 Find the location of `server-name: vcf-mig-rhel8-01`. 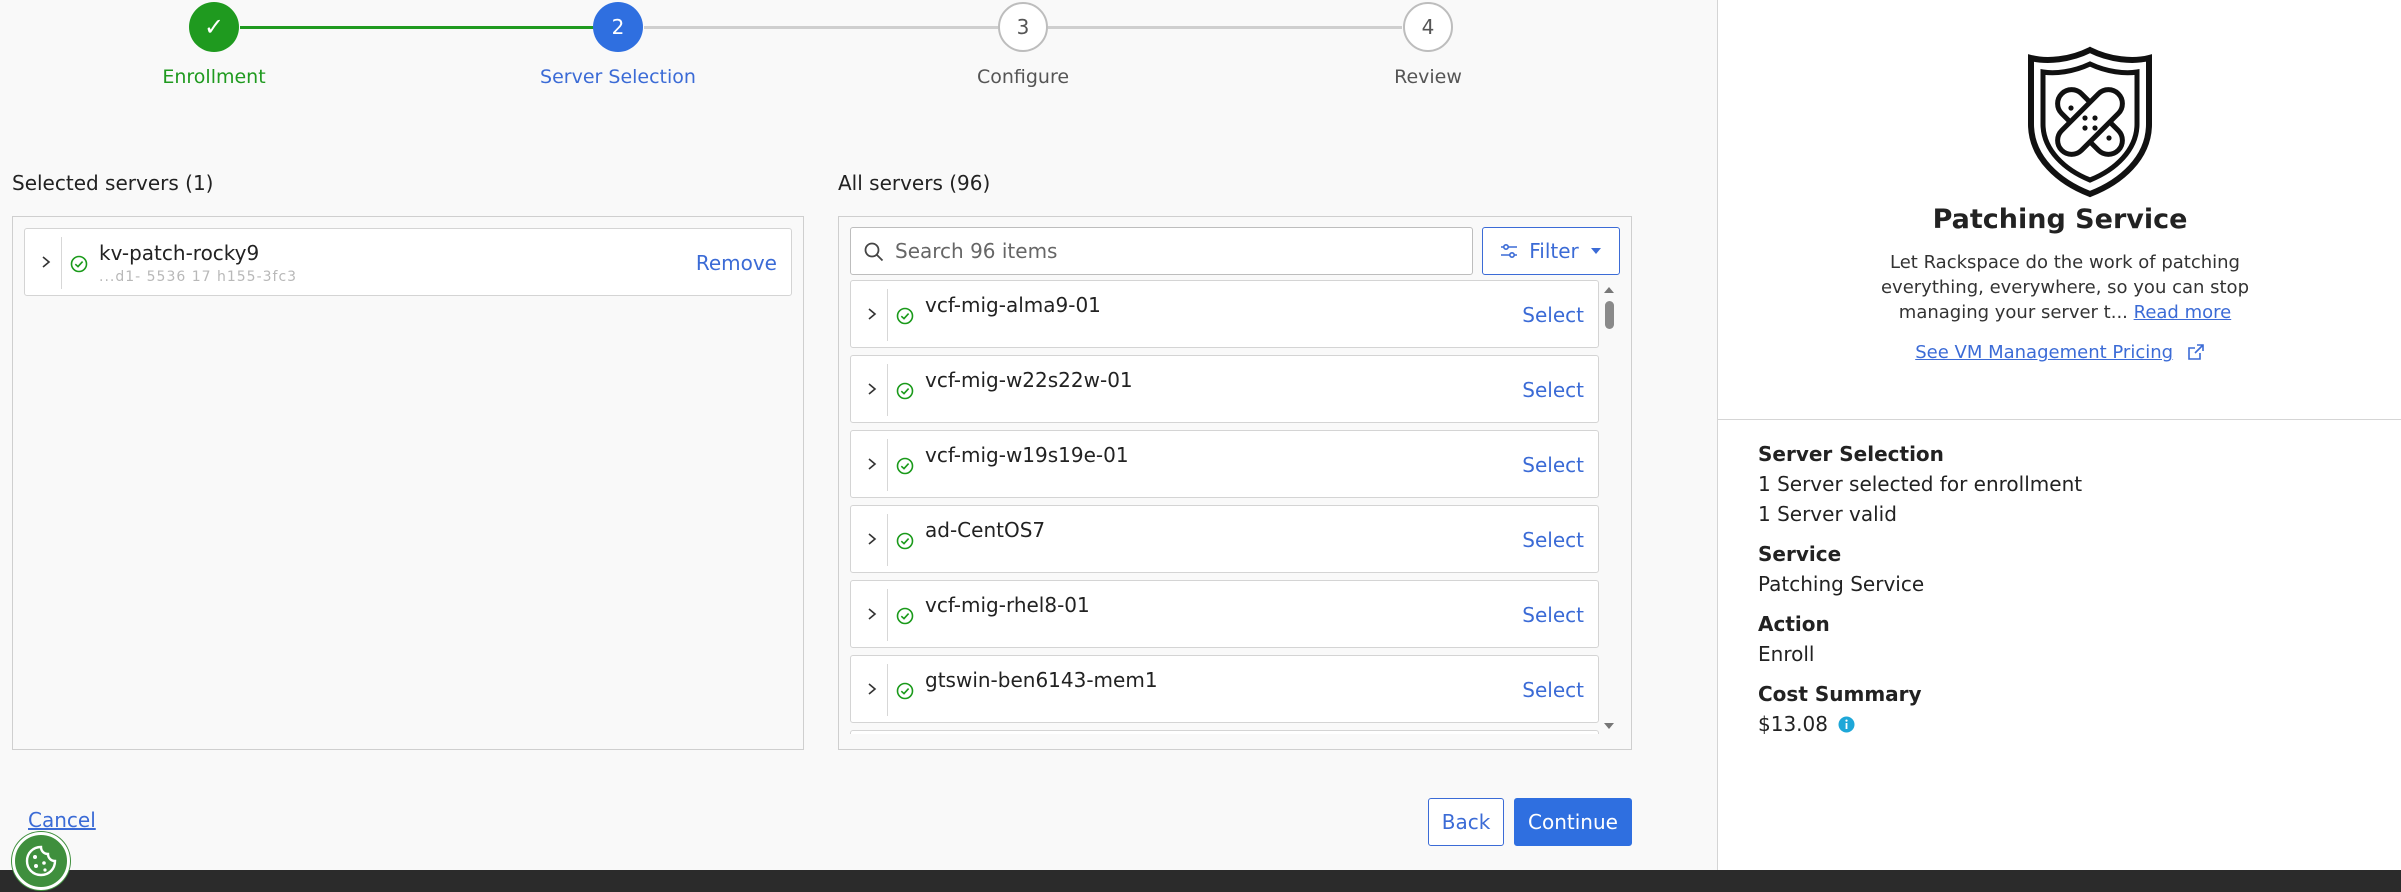

server-name: vcf-mig-rhel8-01 is located at coordinates (1007, 605).